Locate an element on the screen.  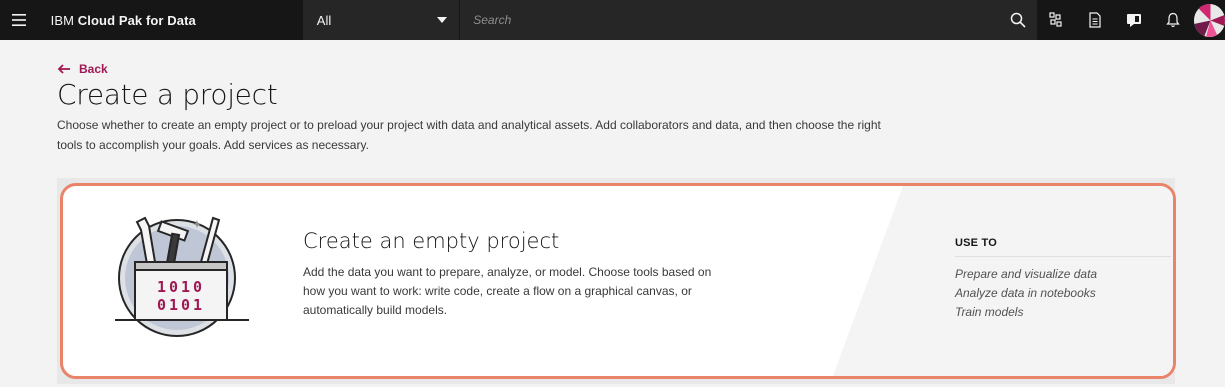
illustration-binary-line-2: 0101 is located at coordinates (181, 305).